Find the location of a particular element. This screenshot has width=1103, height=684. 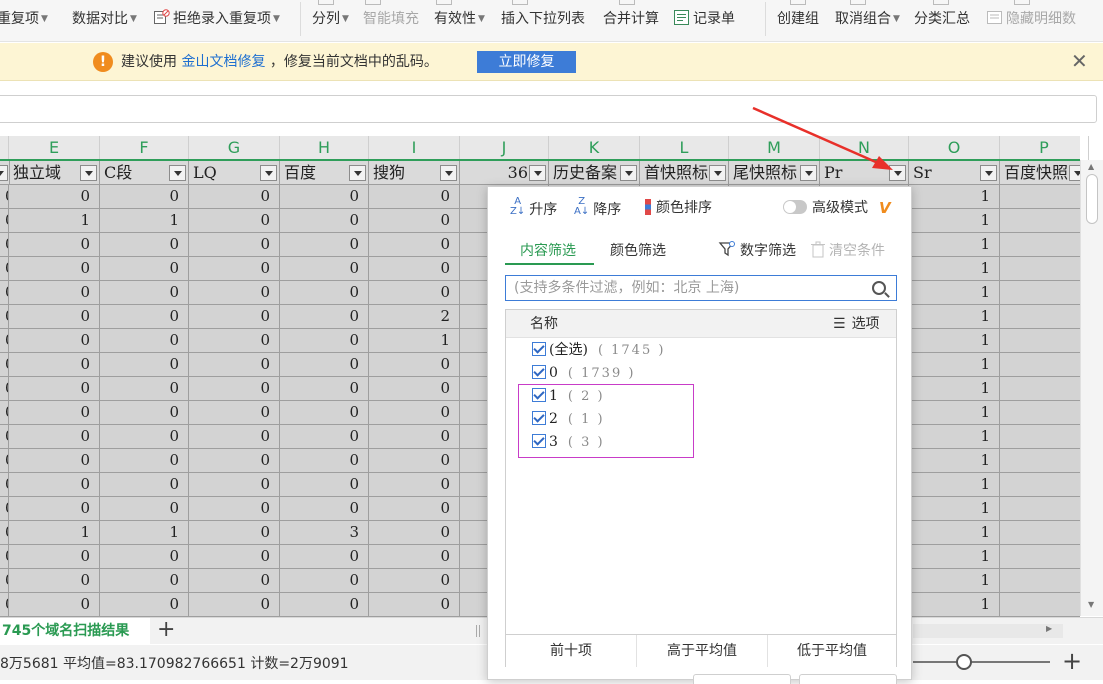

ribbon-smart-fill-button: 智能填充 is located at coordinates (391, 19).